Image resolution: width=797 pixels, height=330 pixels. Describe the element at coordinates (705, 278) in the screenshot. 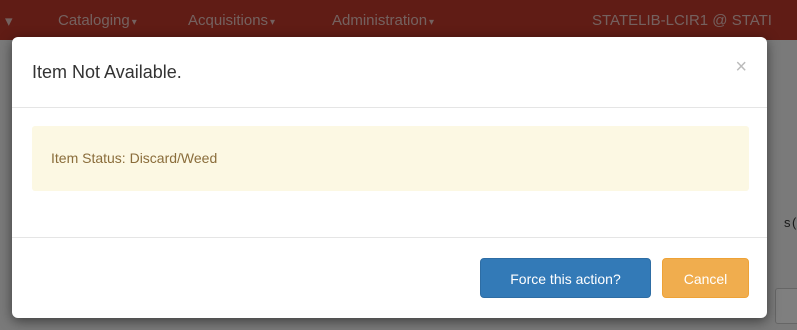

I see `cancel-button: Cancel` at that location.